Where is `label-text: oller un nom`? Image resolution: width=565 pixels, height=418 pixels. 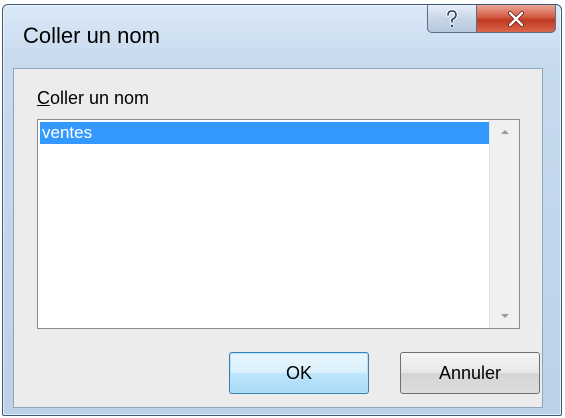 label-text: oller un nom is located at coordinates (100, 98).